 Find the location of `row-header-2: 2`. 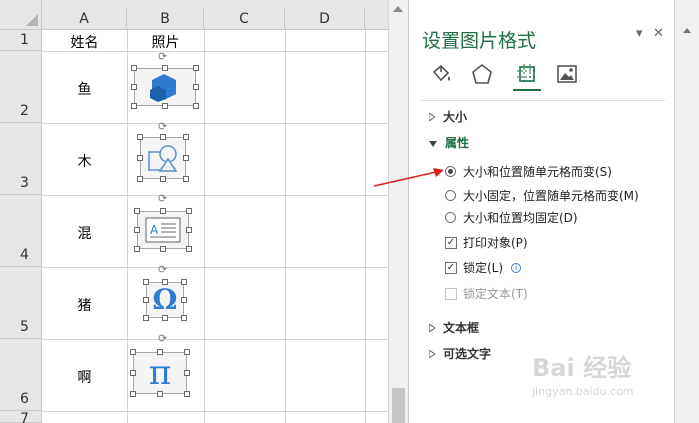

row-header-2: 2 is located at coordinates (21, 87).